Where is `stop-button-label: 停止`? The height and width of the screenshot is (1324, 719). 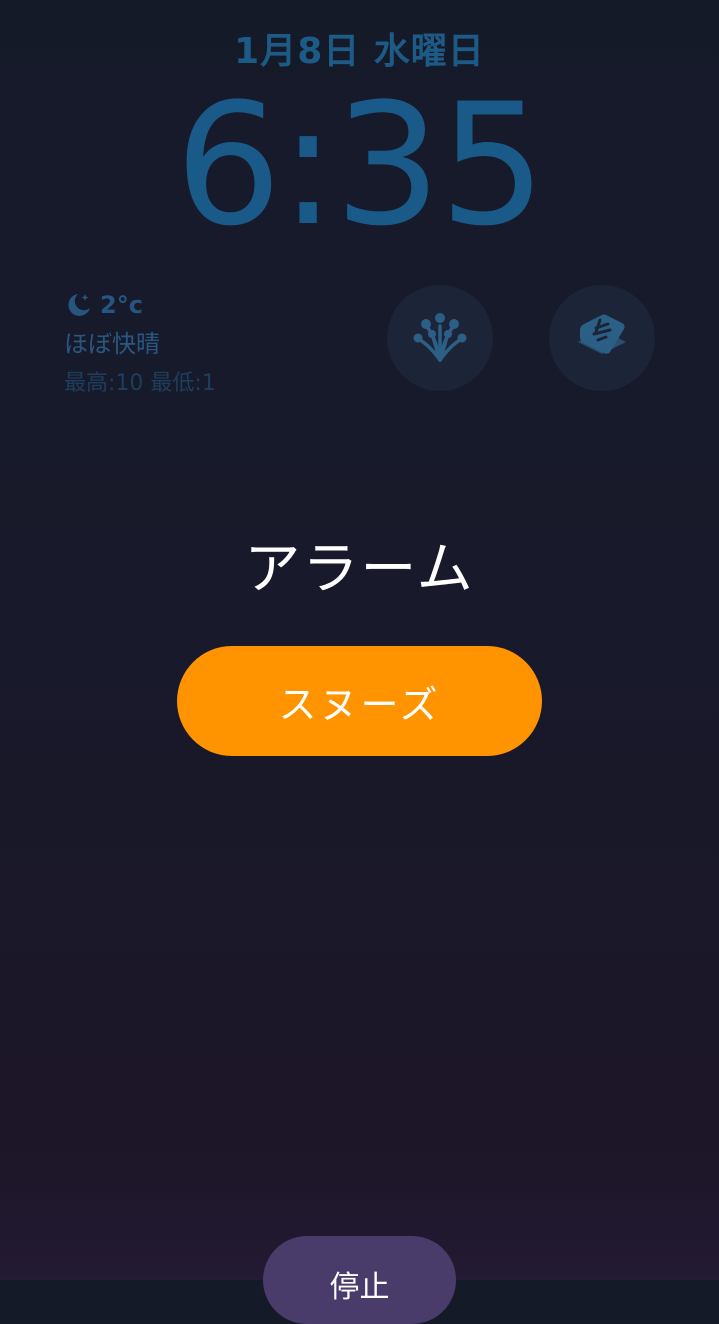
stop-button-label: 停止 is located at coordinates (359, 1287).